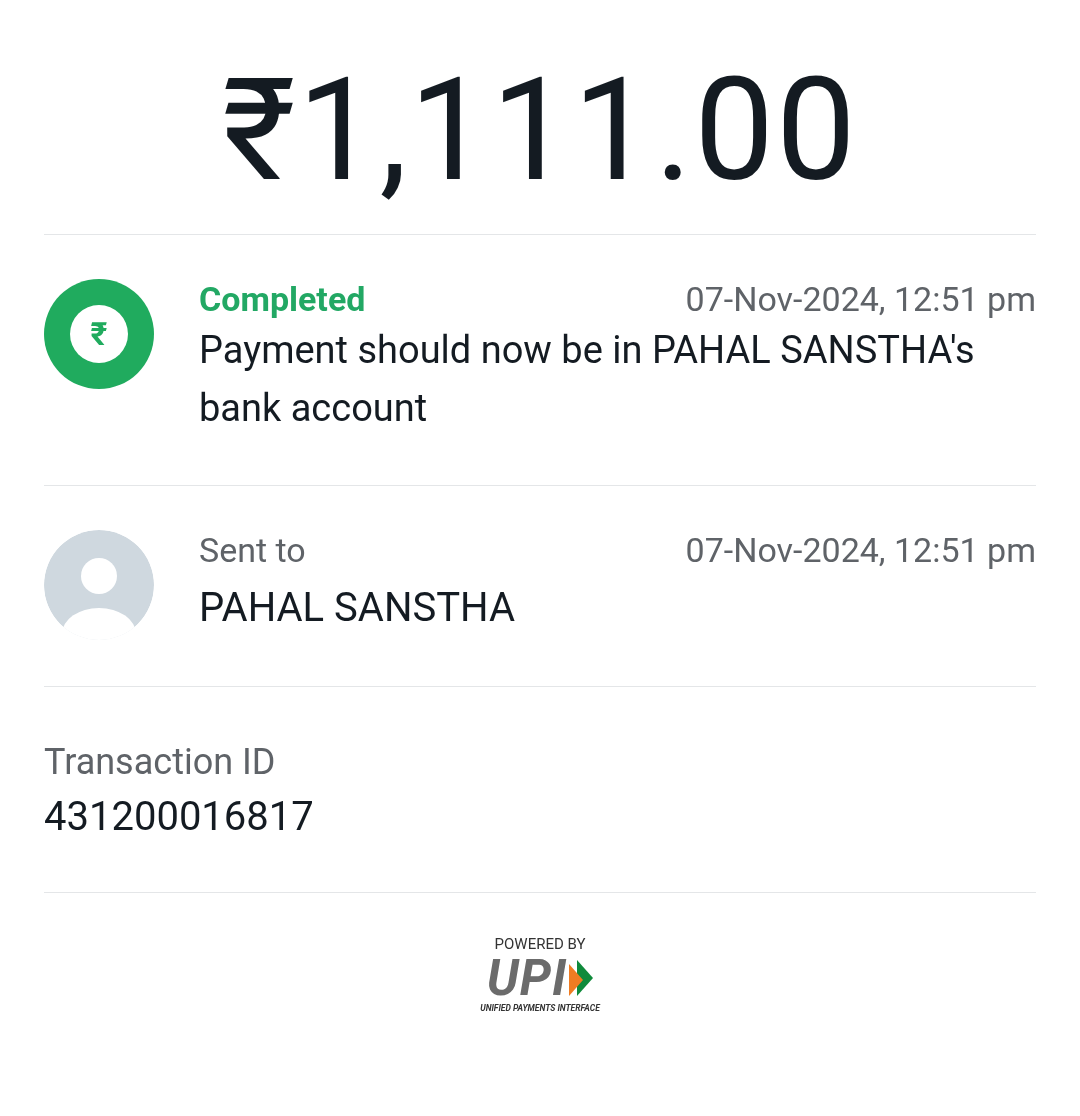 The width and height of the screenshot is (1080, 1116). What do you see at coordinates (282, 299) in the screenshot?
I see `status-label: Completed` at bounding box center [282, 299].